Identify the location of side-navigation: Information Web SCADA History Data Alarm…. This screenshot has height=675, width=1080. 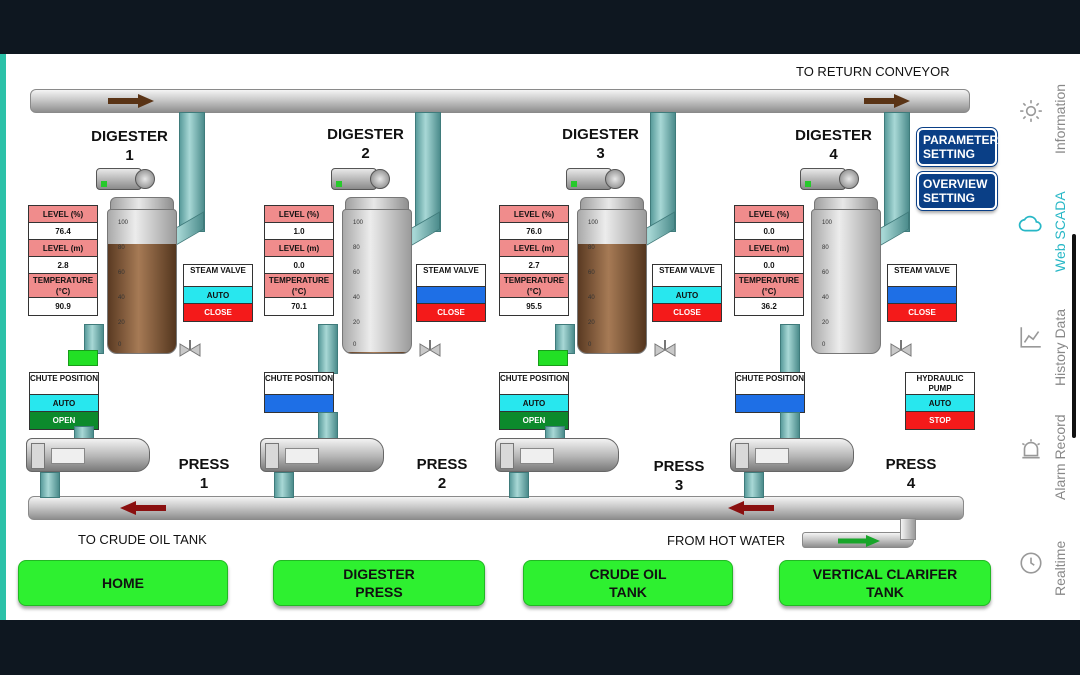
(1045, 337).